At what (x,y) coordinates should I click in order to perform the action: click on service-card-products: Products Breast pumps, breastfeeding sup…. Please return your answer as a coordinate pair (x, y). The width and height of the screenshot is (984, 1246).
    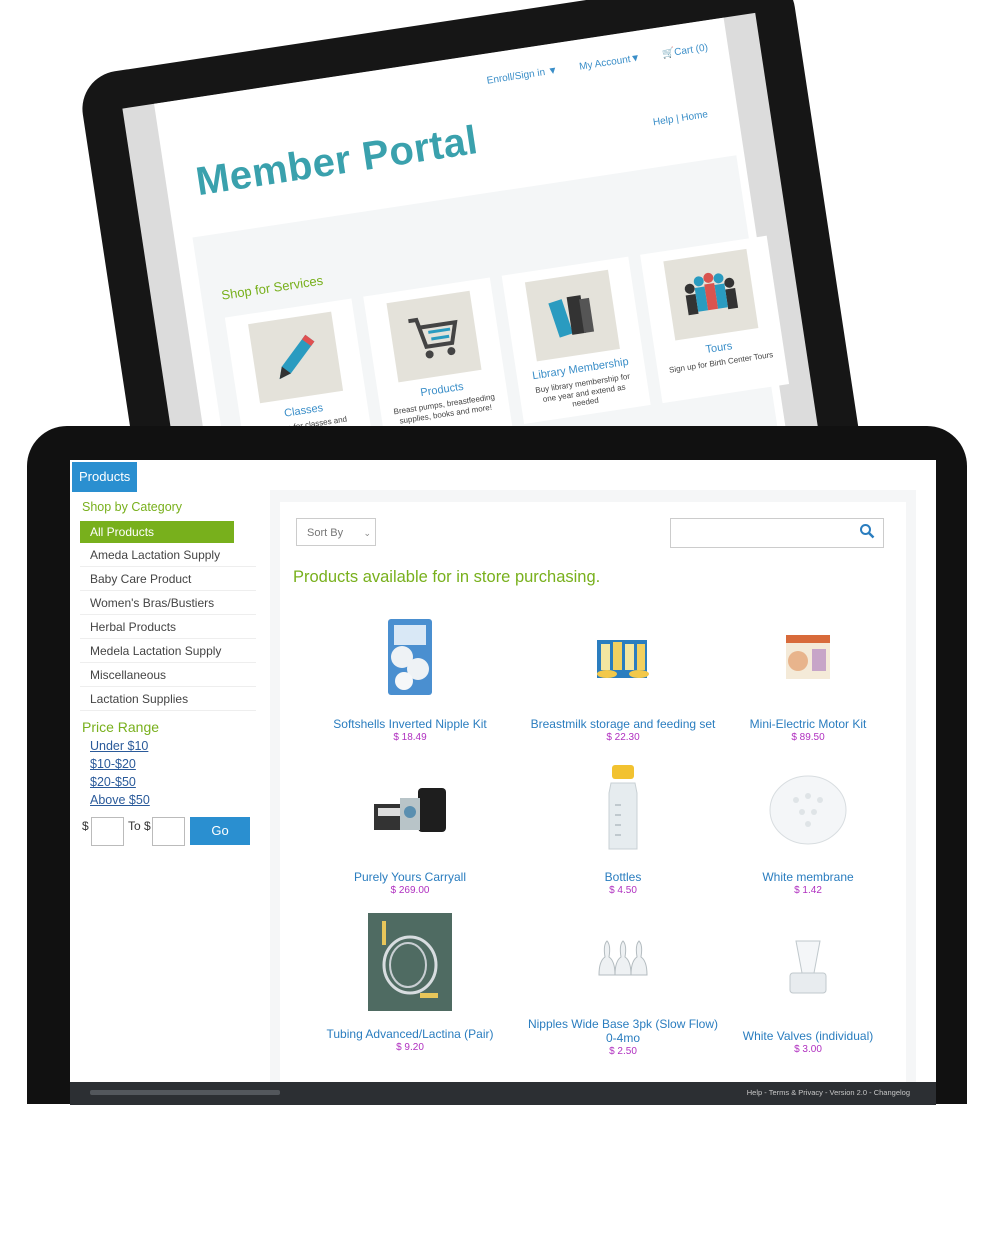
    Looking at the image, I should click on (438, 361).